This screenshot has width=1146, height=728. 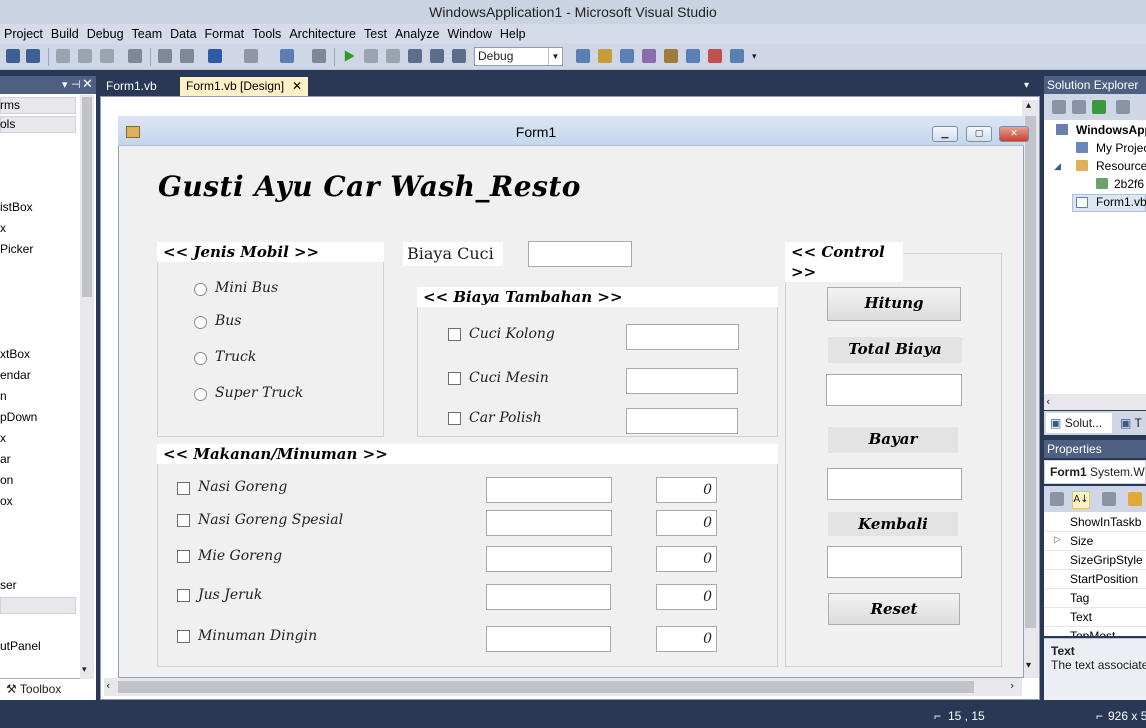 What do you see at coordinates (200, 322) in the screenshot?
I see `radio-bus` at bounding box center [200, 322].